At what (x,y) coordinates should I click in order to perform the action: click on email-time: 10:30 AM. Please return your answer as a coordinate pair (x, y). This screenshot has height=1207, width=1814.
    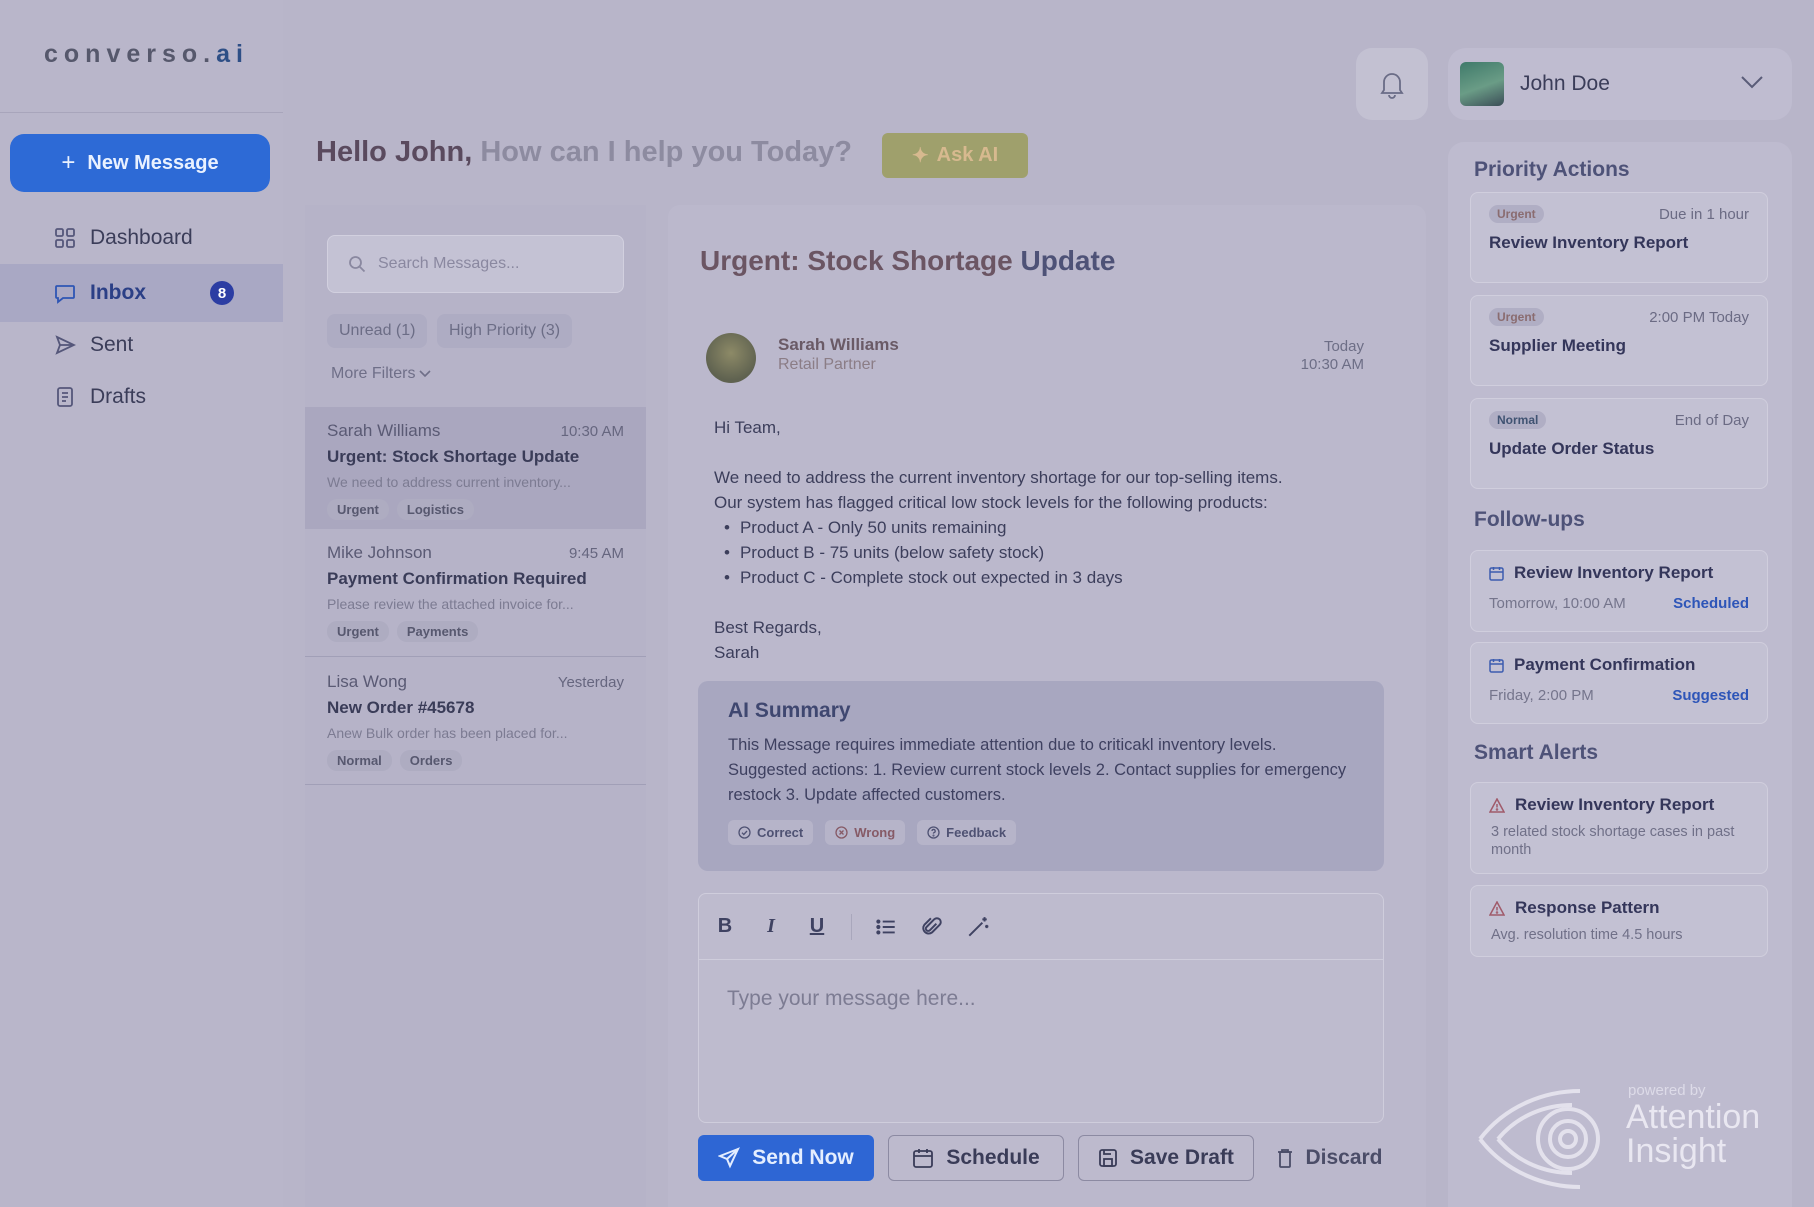
    Looking at the image, I should click on (1332, 364).